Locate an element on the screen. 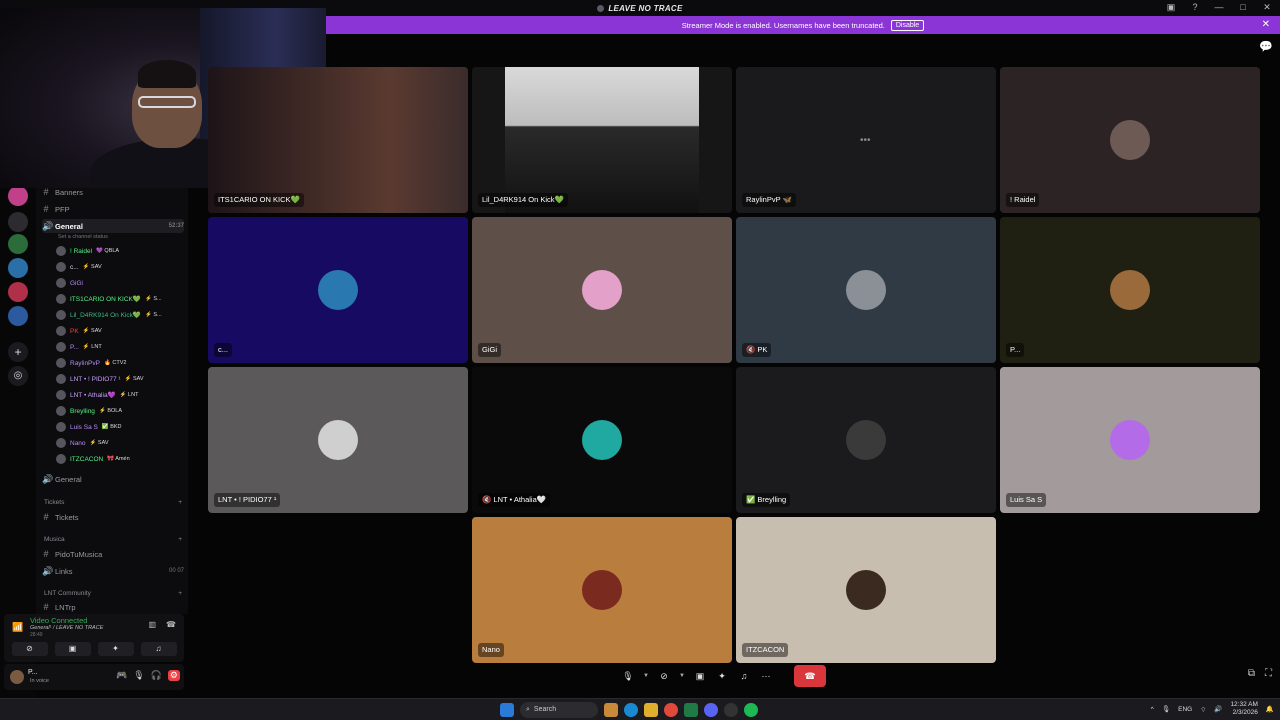  voice-member: RaylinPvP 🔥 CTV2 is located at coordinates (118, 363).